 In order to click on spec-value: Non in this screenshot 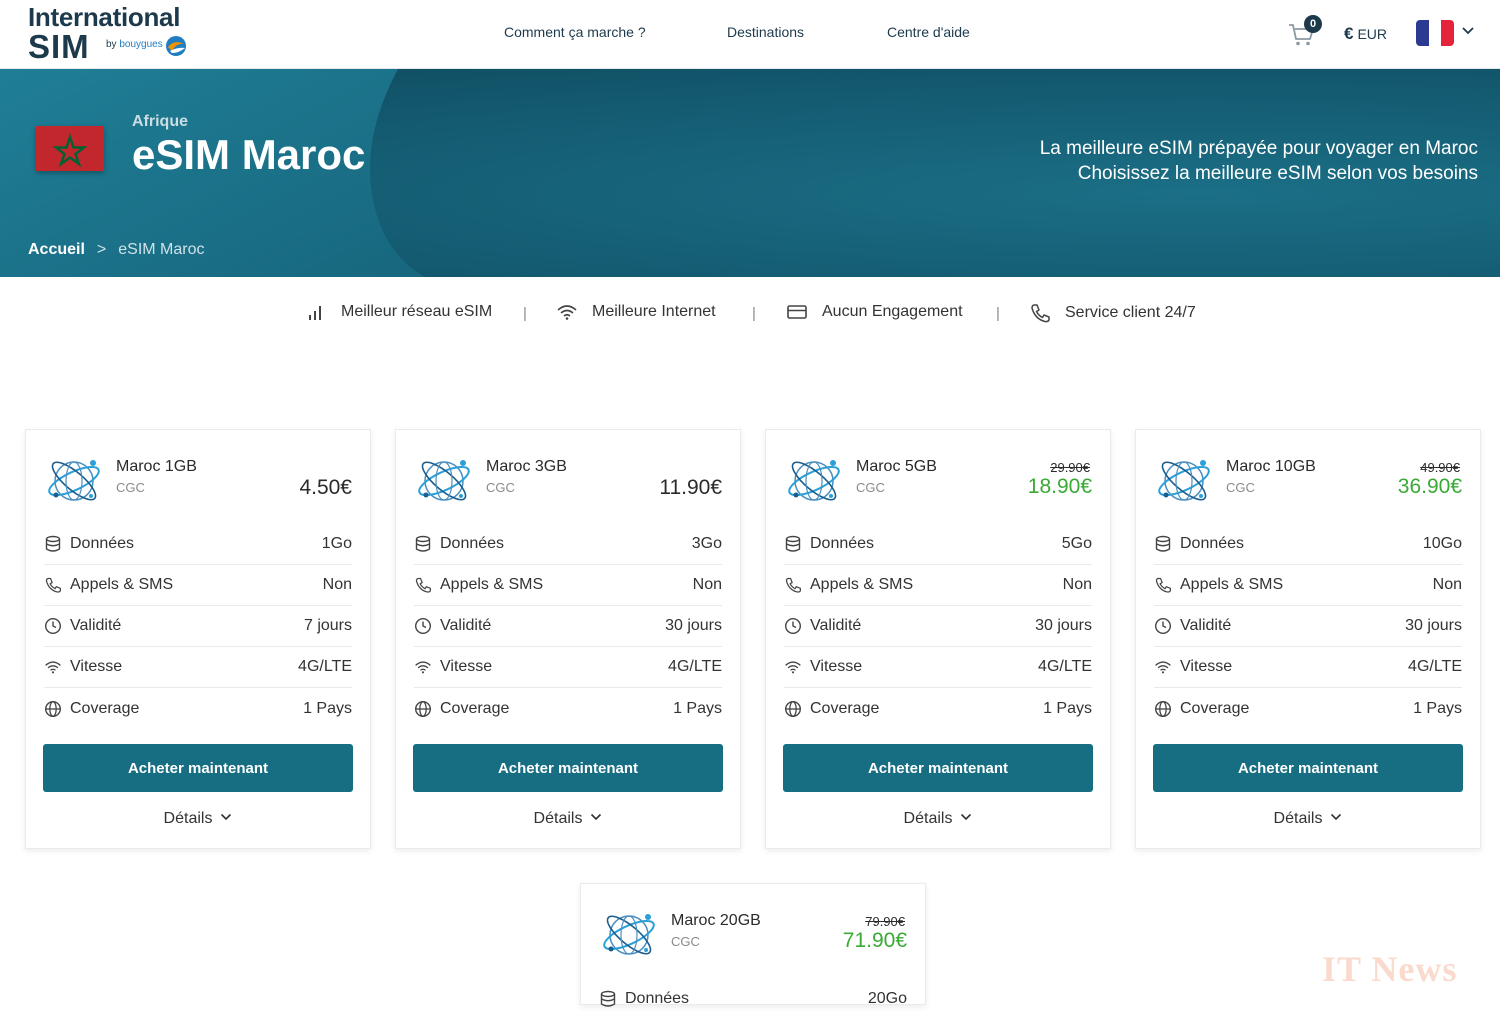, I will do `click(1447, 584)`.